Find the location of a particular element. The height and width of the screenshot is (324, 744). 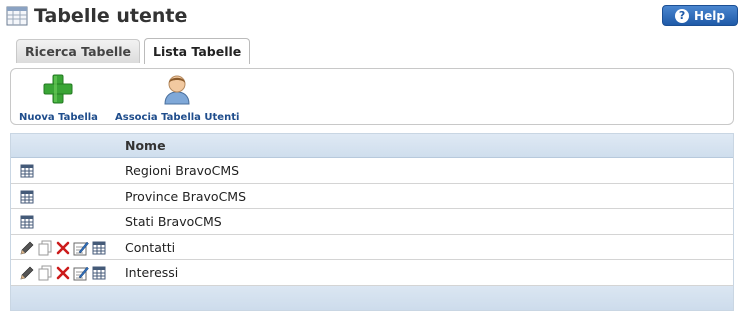

new-table-button: Nuova Tabella is located at coordinates (58, 98).